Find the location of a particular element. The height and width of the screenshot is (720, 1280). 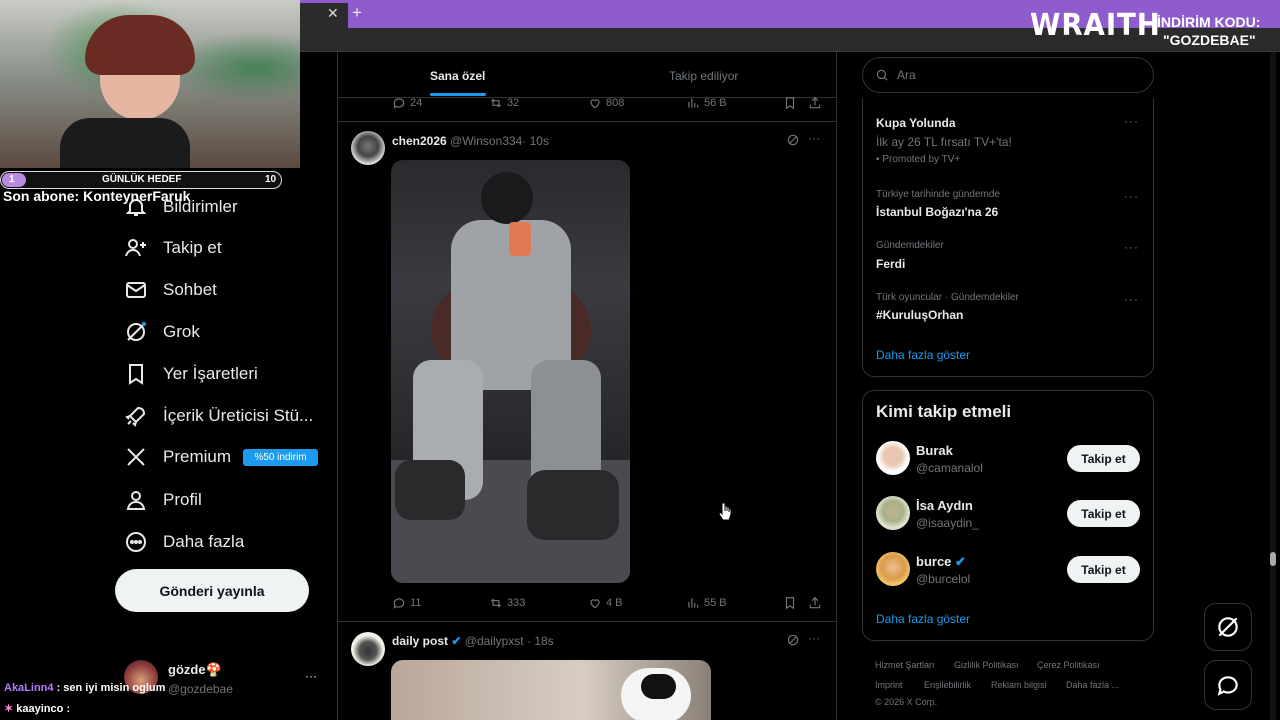

webcam-overlay is located at coordinates (150, 84).